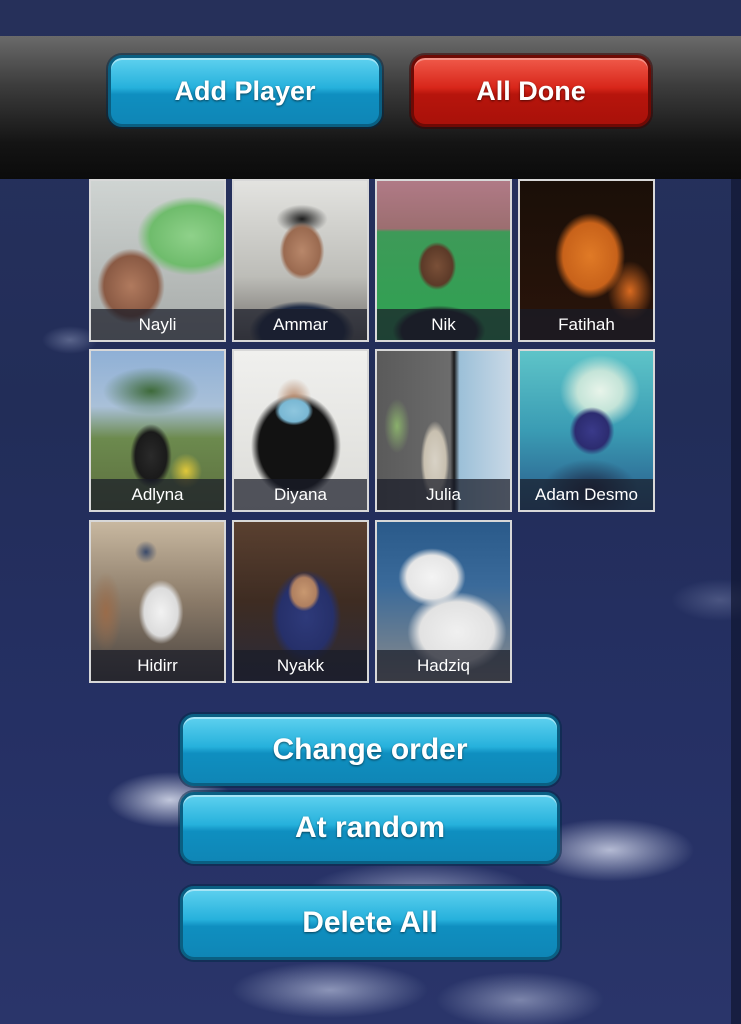  Describe the element at coordinates (443, 665) in the screenshot. I see `player-name: Hadziq` at that location.